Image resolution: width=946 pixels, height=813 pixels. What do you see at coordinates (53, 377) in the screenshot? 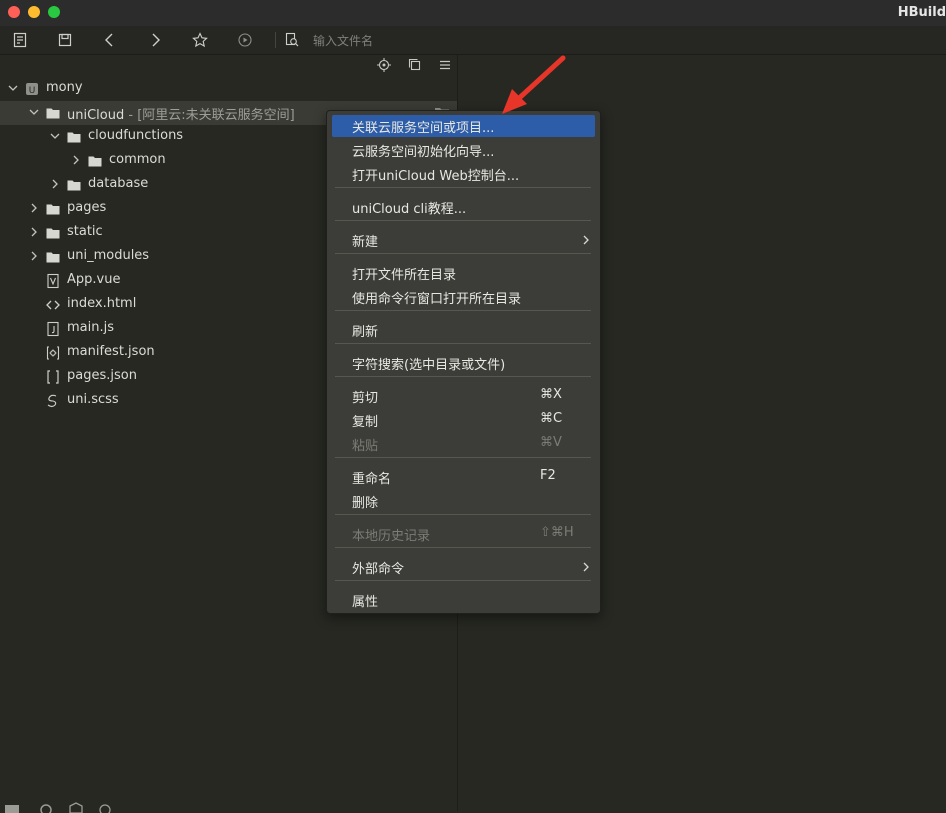
I see `json-file-icon` at bounding box center [53, 377].